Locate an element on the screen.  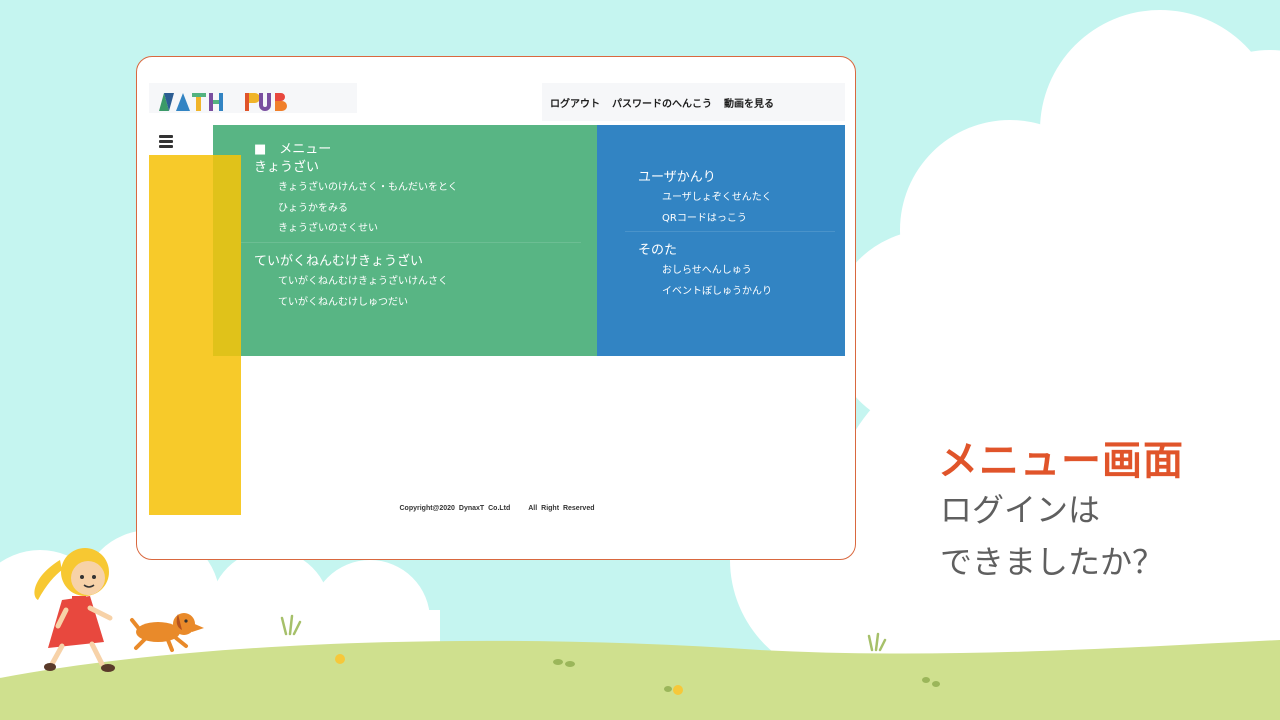
menu-section-other: そのた is located at coordinates (658, 250).